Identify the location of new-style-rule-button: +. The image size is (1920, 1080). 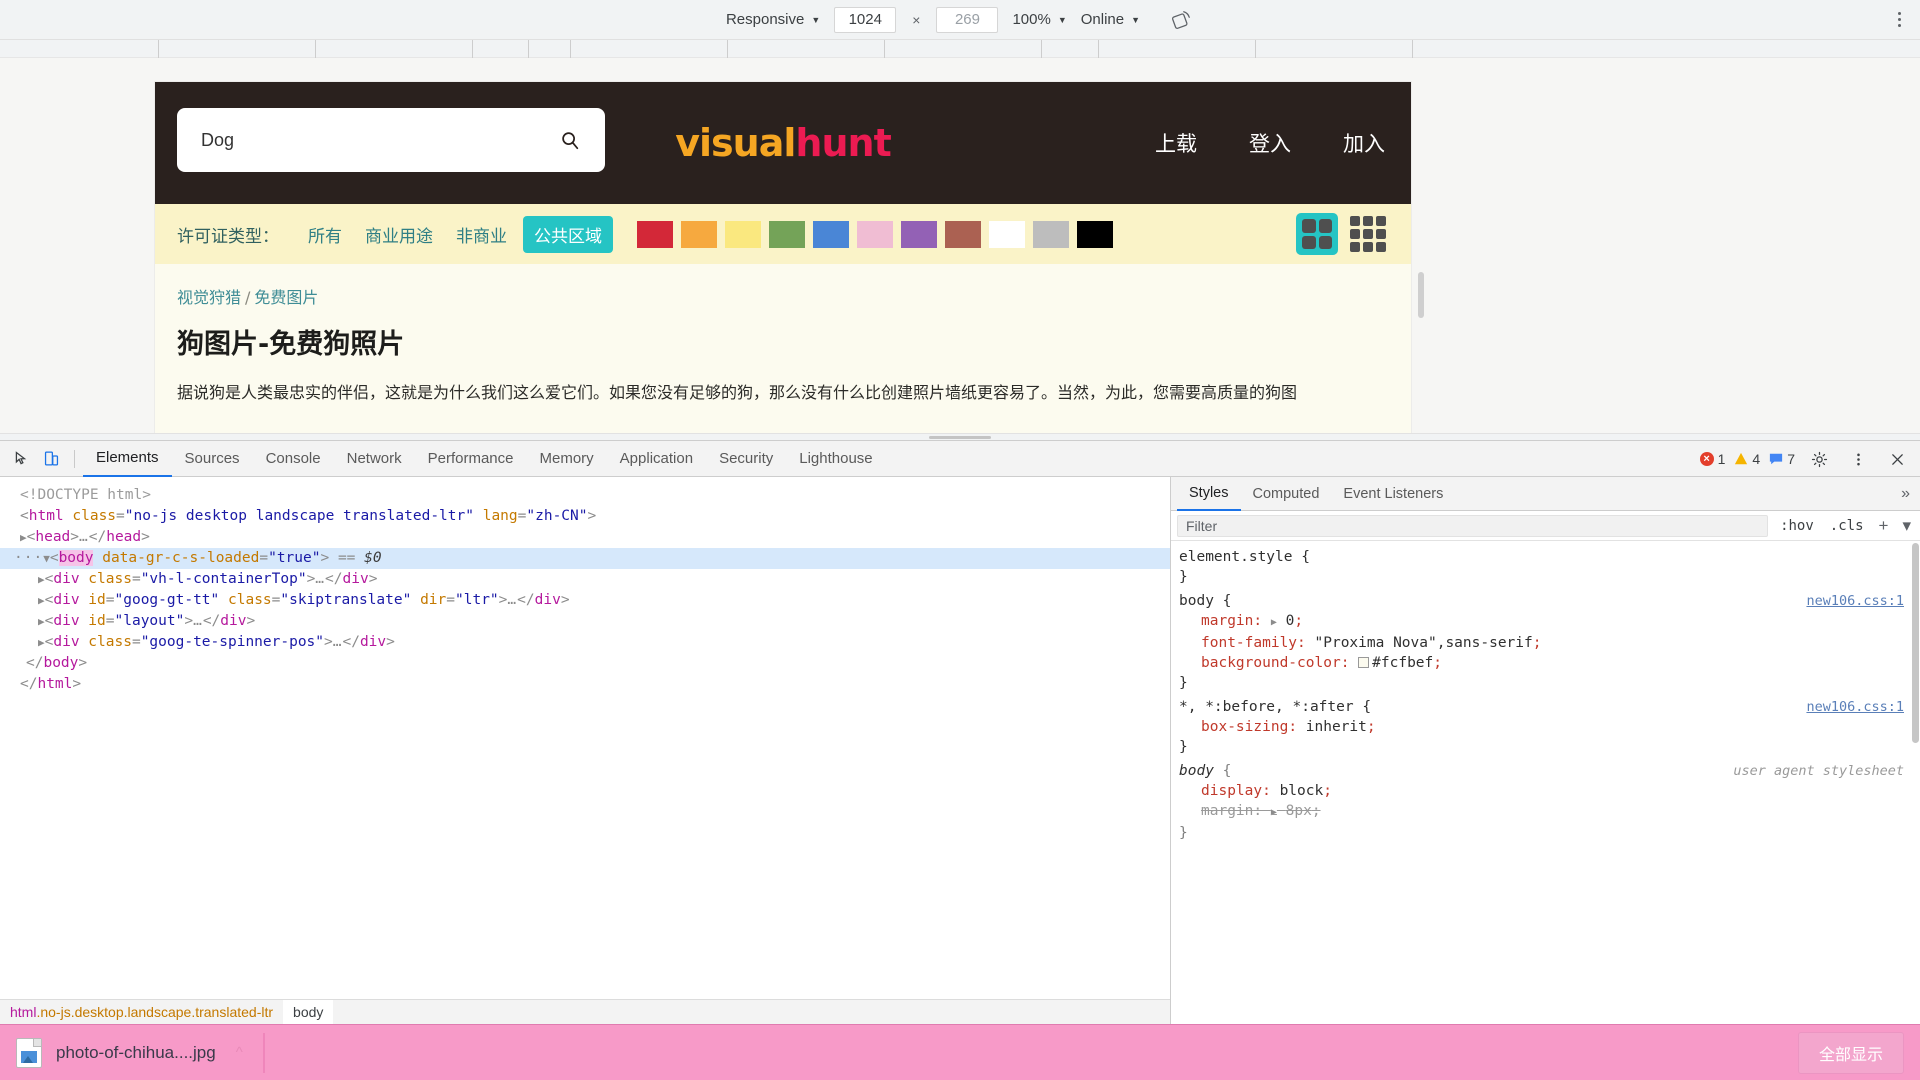
(1884, 526).